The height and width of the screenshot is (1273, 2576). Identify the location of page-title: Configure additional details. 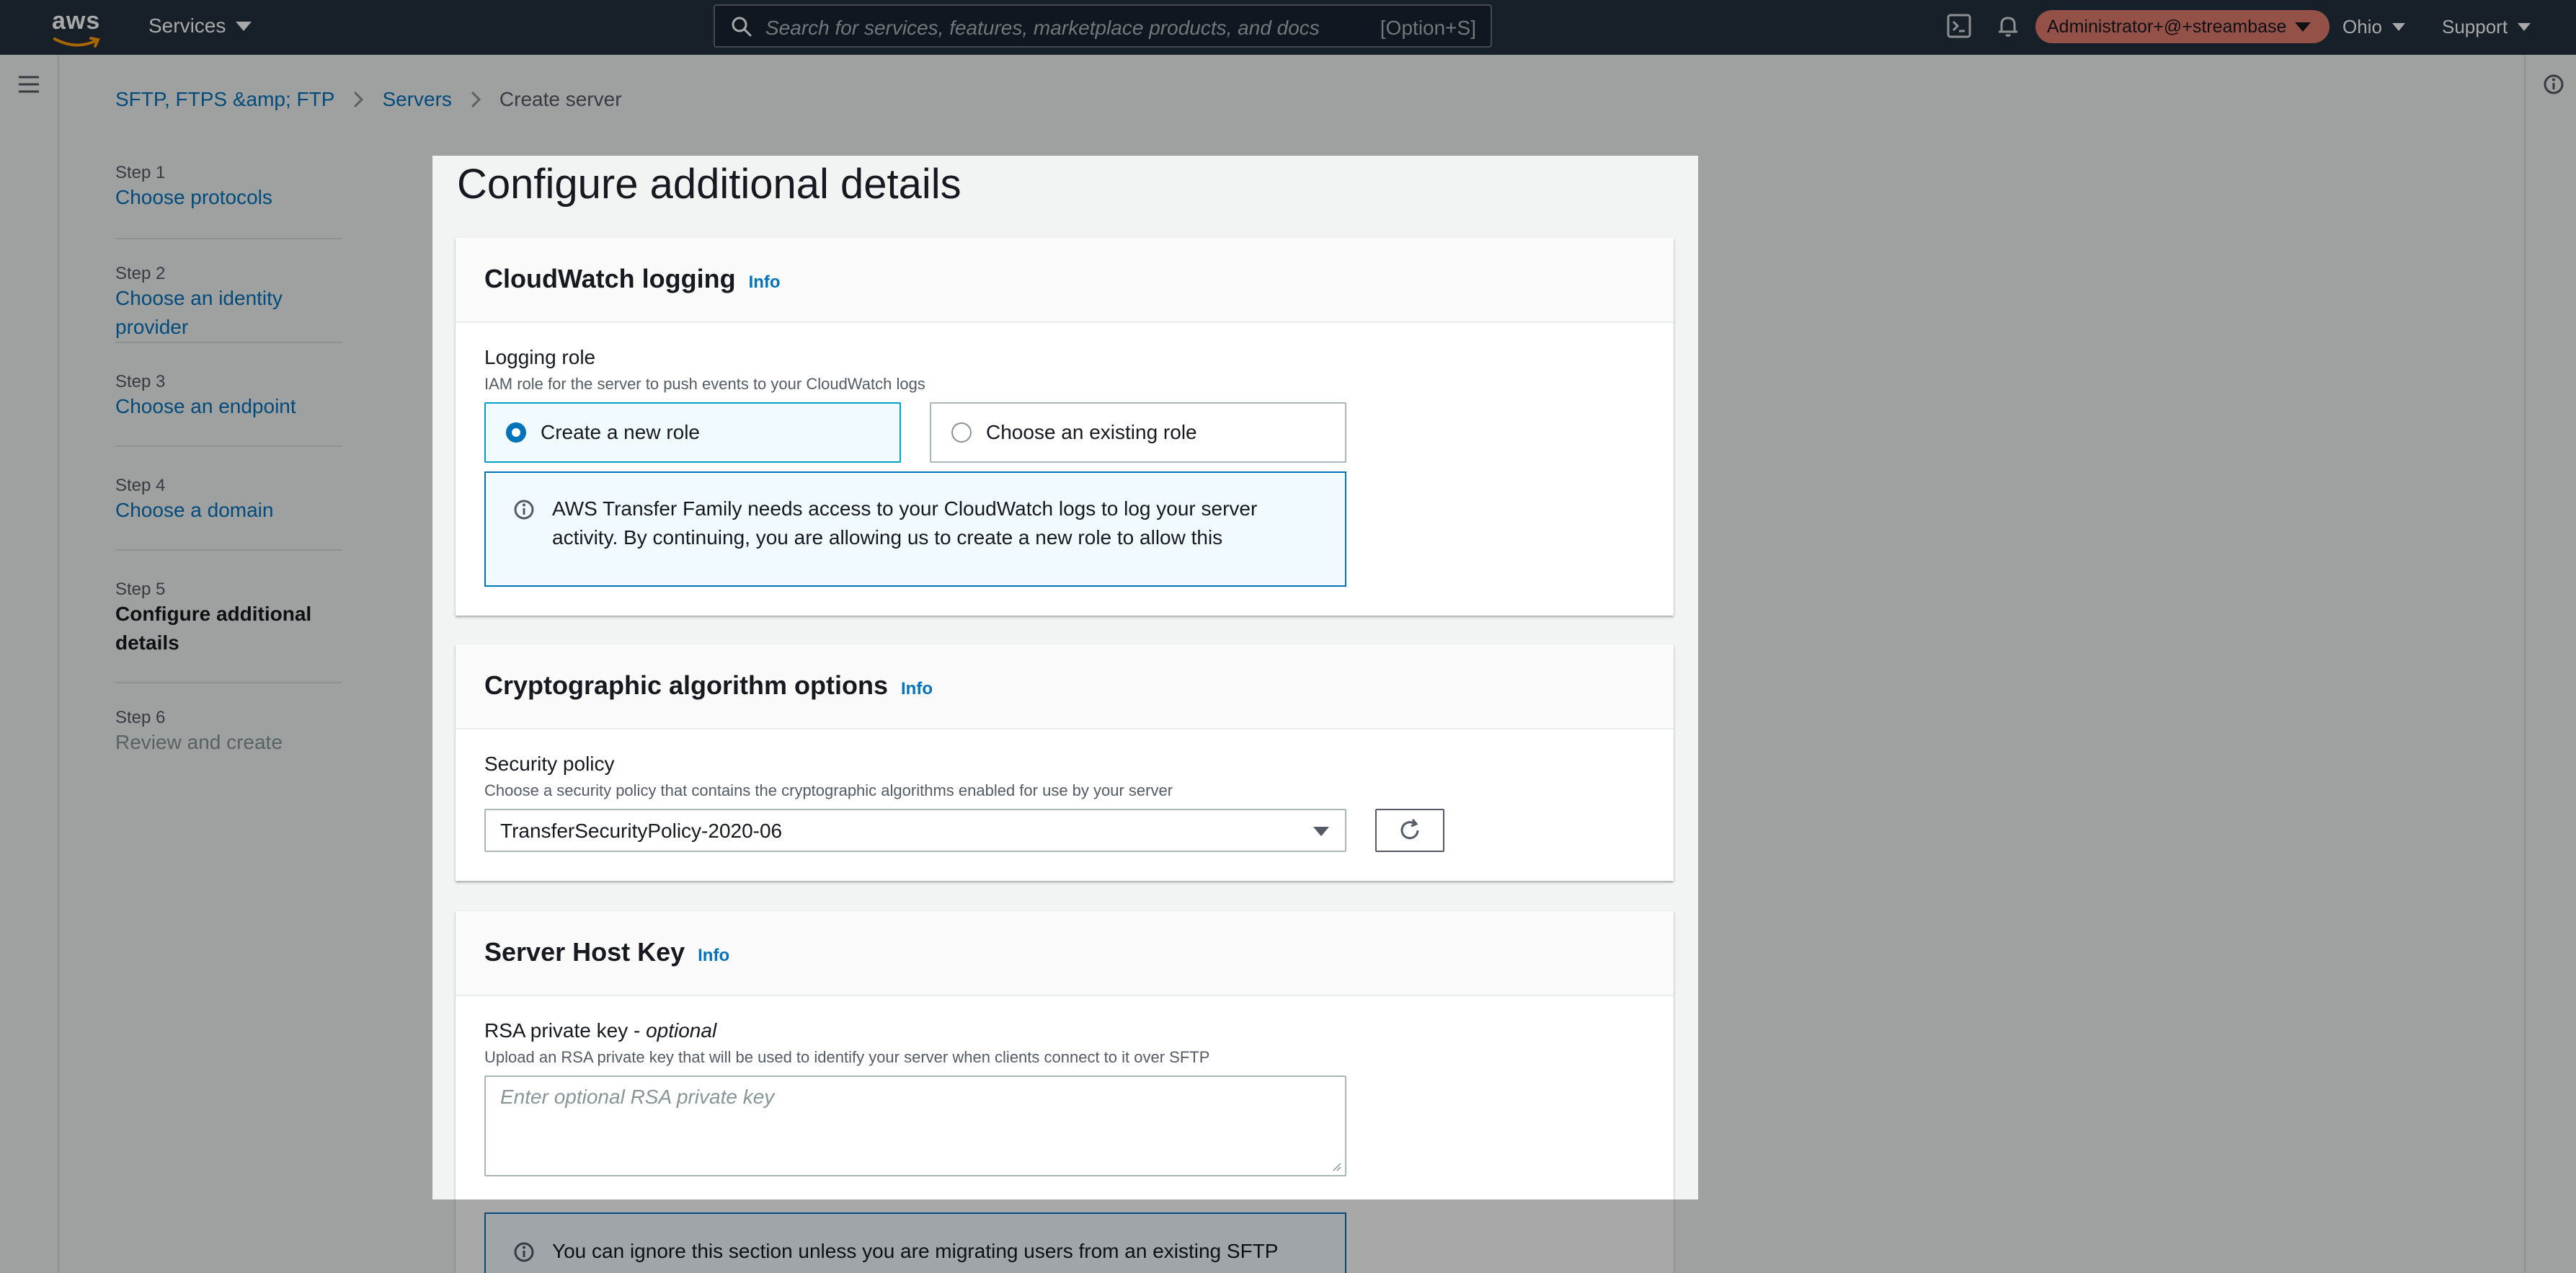
(709, 184).